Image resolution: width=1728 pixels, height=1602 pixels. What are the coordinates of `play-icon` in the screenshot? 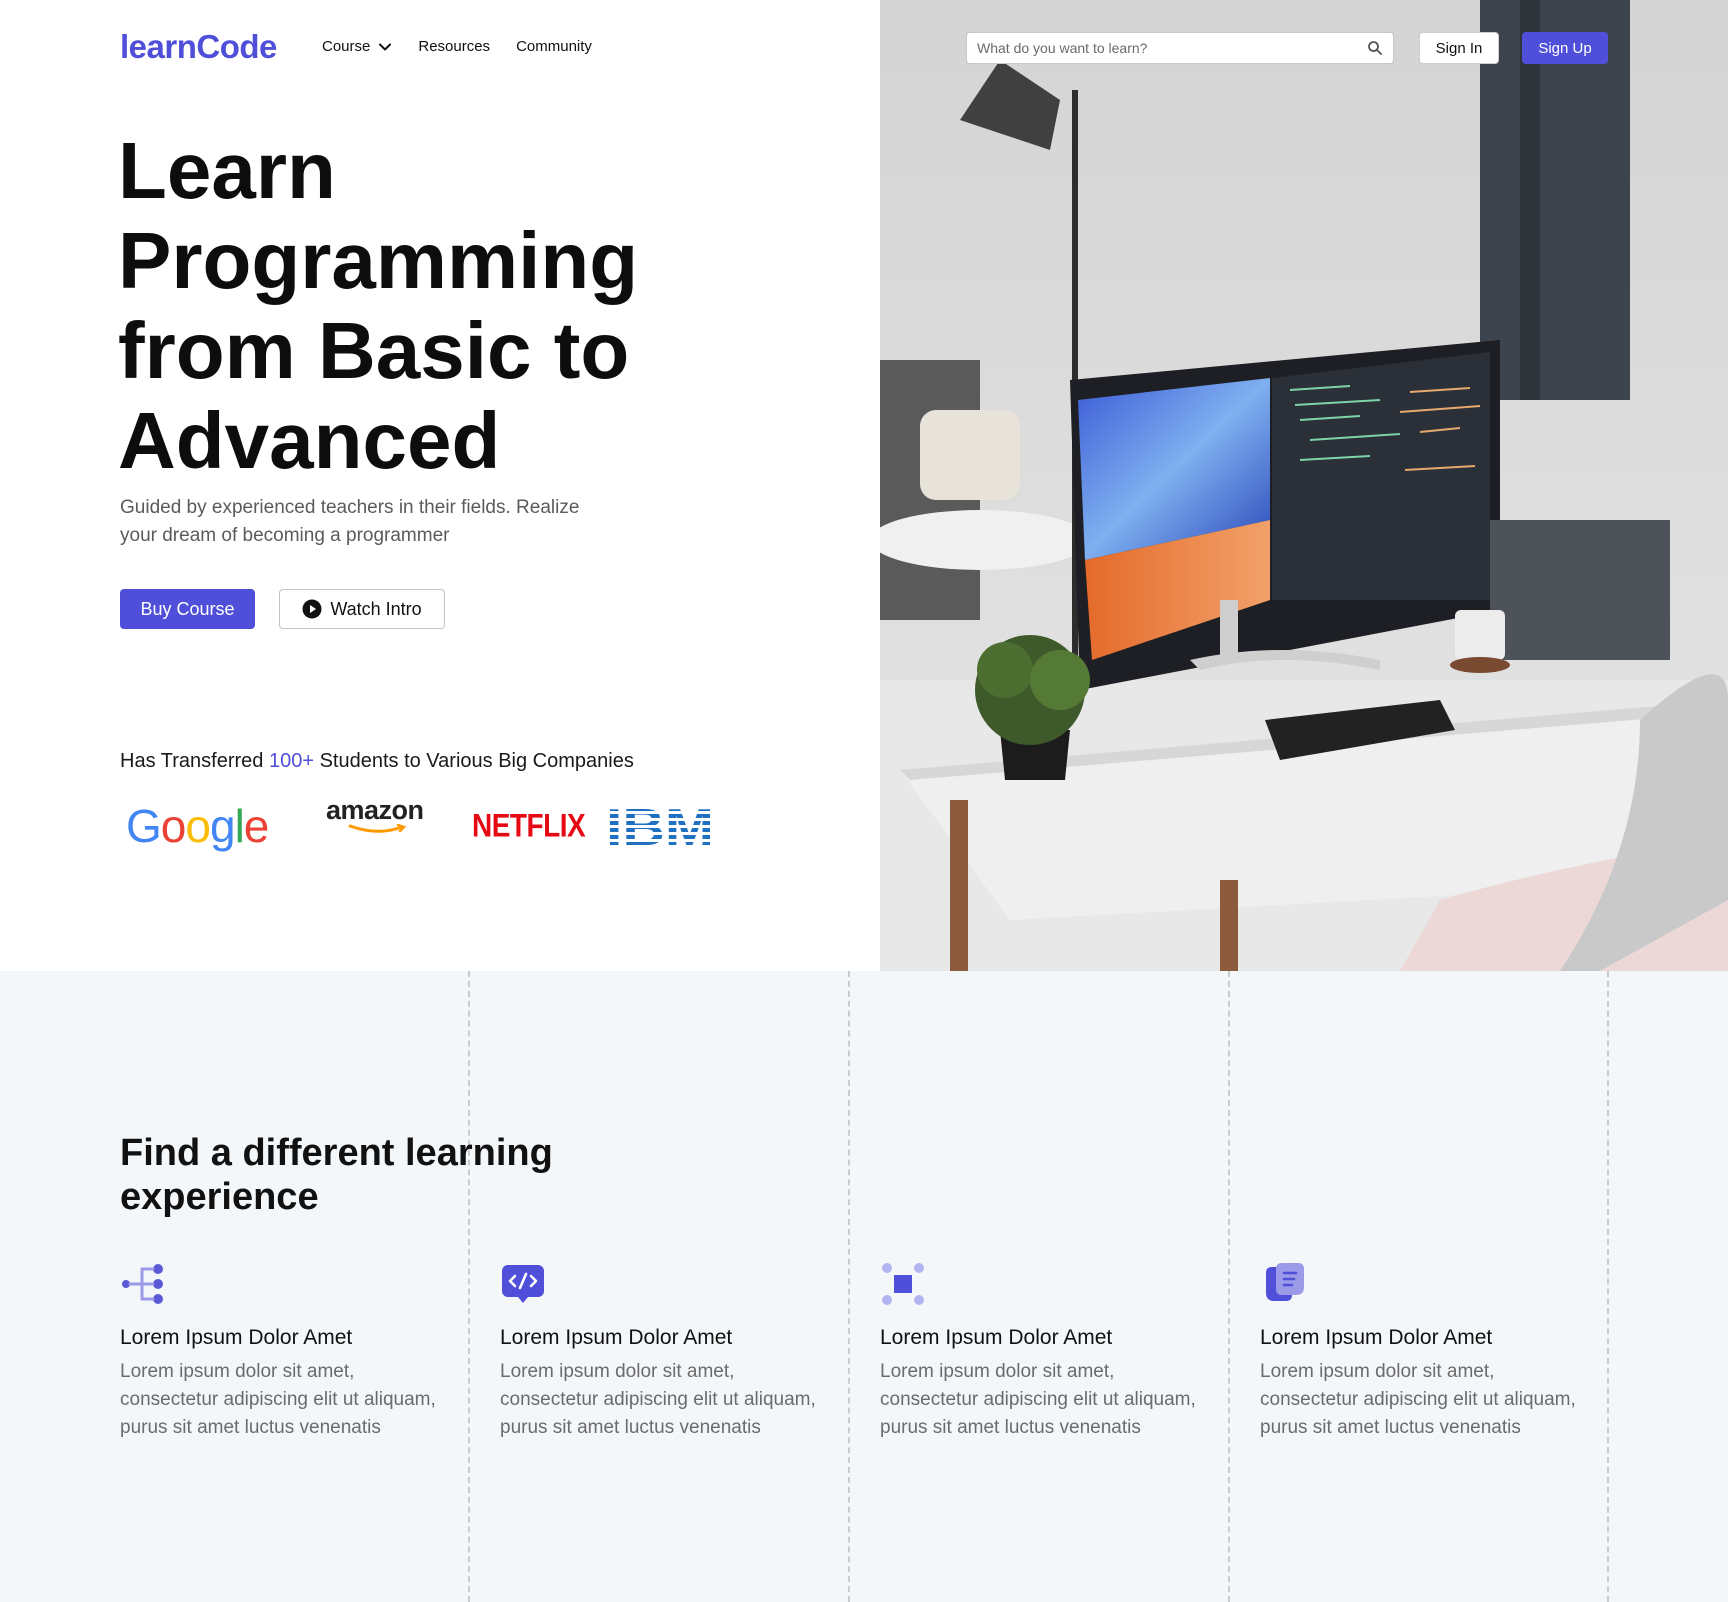 It's located at (312, 609).